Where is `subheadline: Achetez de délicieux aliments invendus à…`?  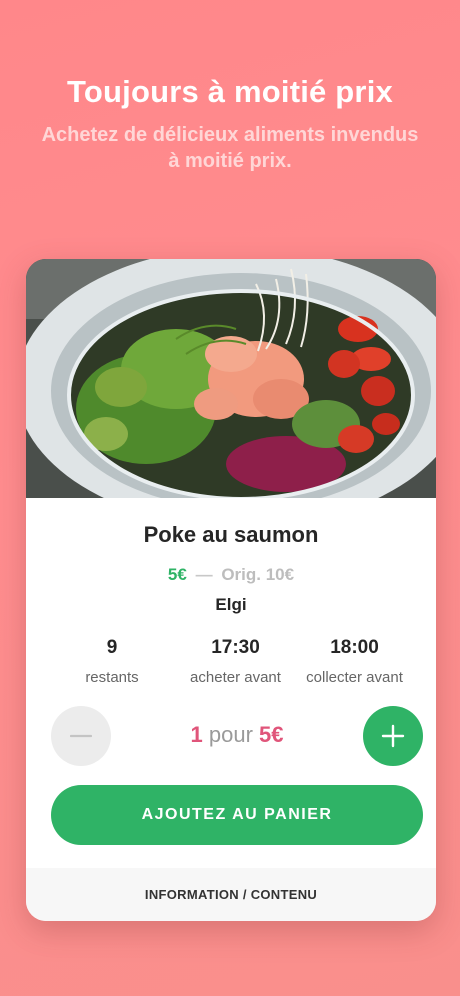
subheadline: Achetez de délicieux aliments invendus à… is located at coordinates (230, 148).